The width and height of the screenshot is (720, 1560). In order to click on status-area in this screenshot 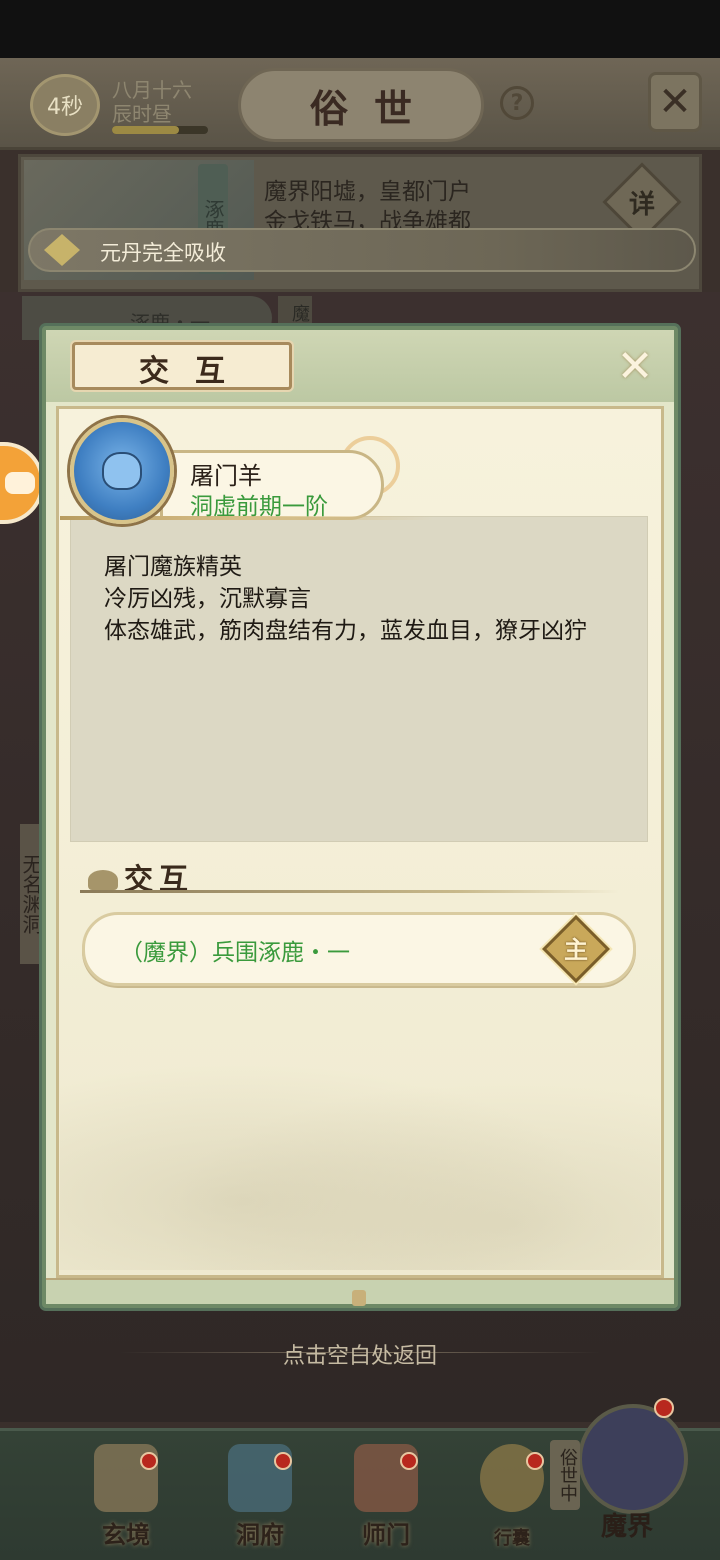, I will do `click(360, 30)`.